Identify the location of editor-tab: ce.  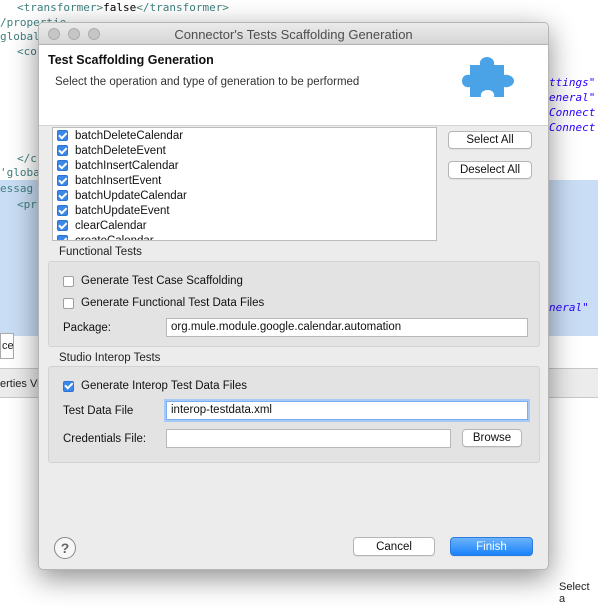
(7, 346).